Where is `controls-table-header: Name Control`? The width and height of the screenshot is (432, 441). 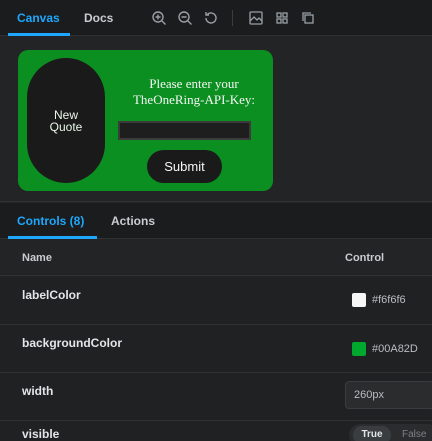
controls-table-header: Name Control is located at coordinates (216, 258).